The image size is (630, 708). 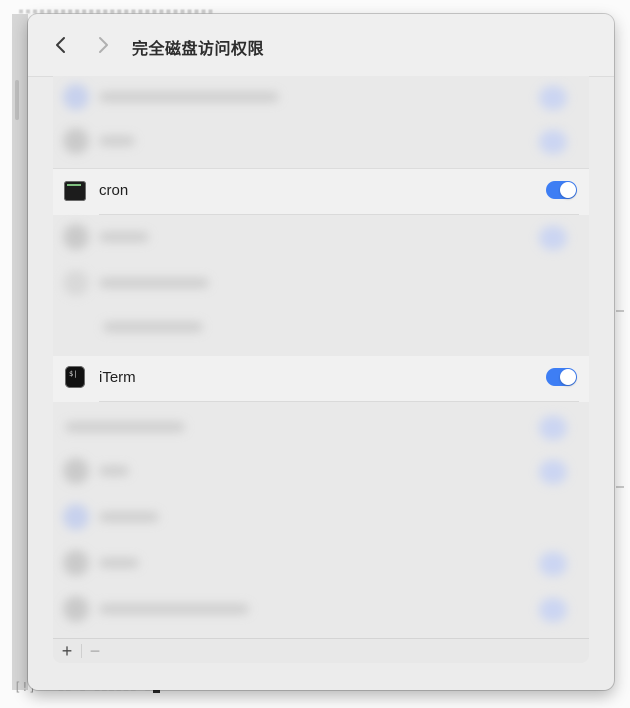 What do you see at coordinates (321, 379) in the screenshot?
I see `list-item-iterm: $| iTerm` at bounding box center [321, 379].